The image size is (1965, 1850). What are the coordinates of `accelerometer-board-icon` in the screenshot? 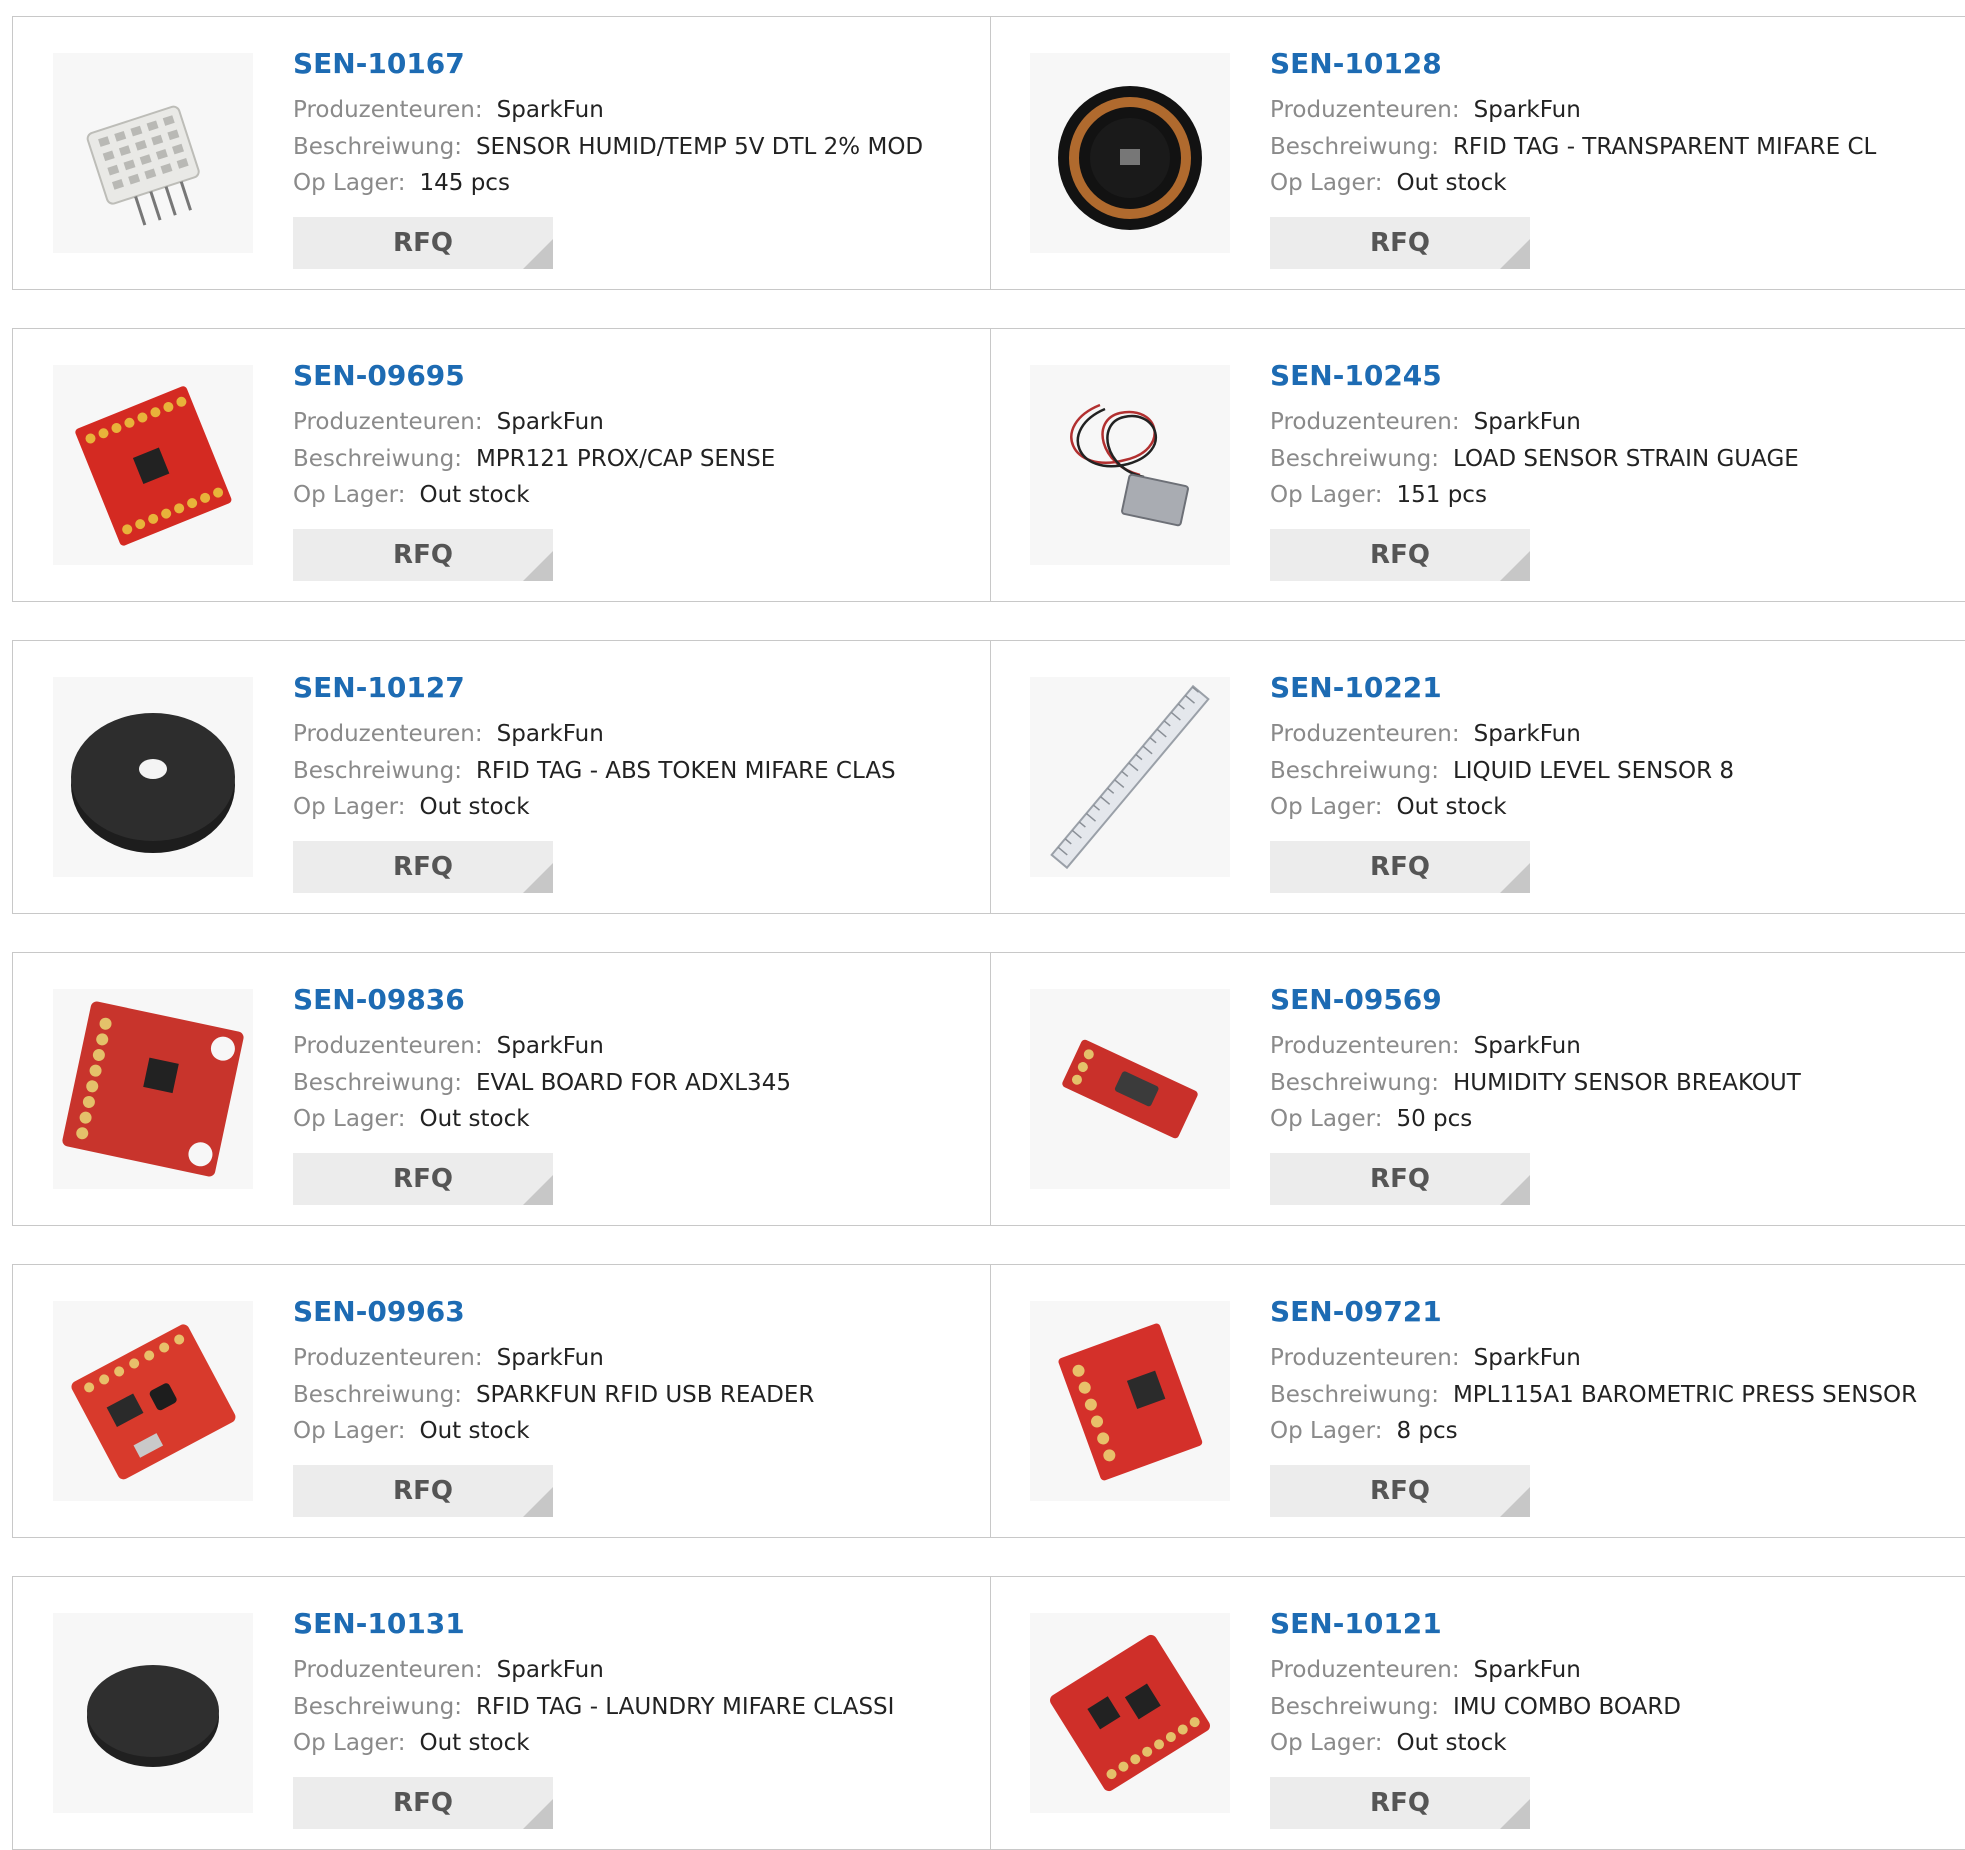 It's located at (153, 1089).